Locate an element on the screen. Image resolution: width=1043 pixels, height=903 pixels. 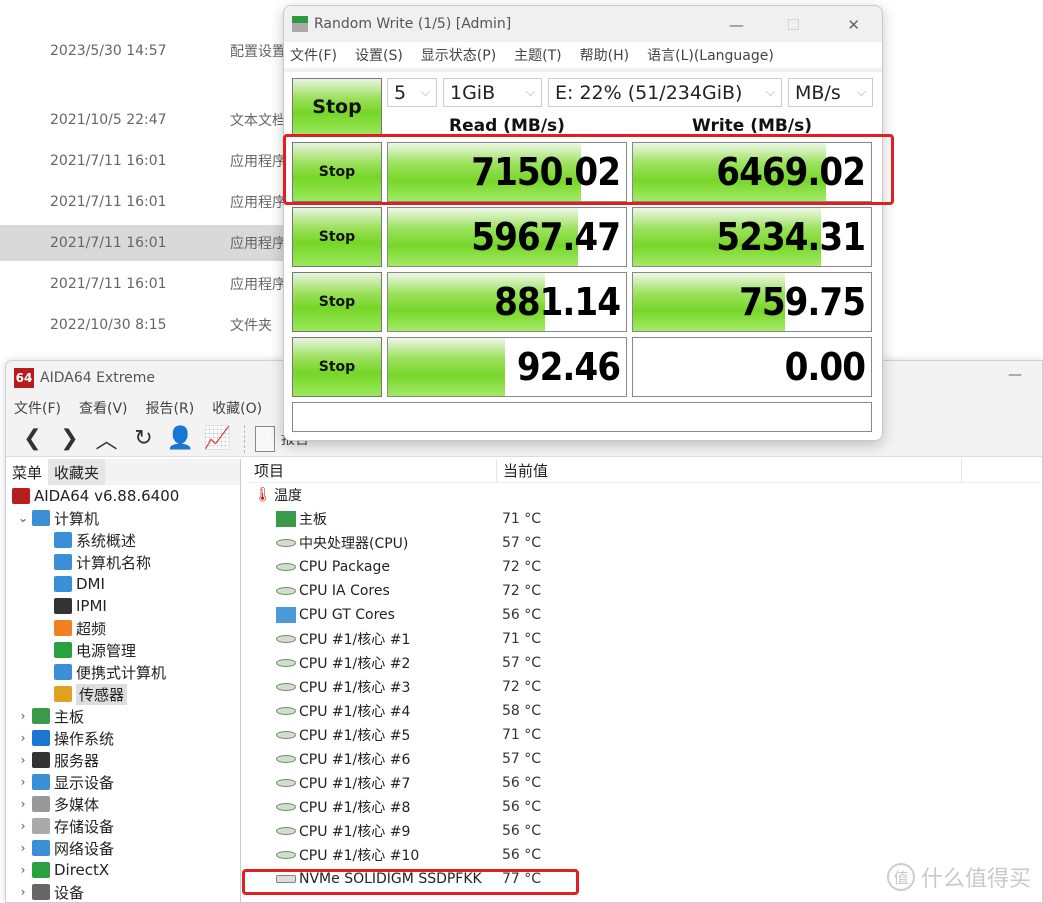
tree-item: ⌄ 计算机 is located at coordinates (123, 518).